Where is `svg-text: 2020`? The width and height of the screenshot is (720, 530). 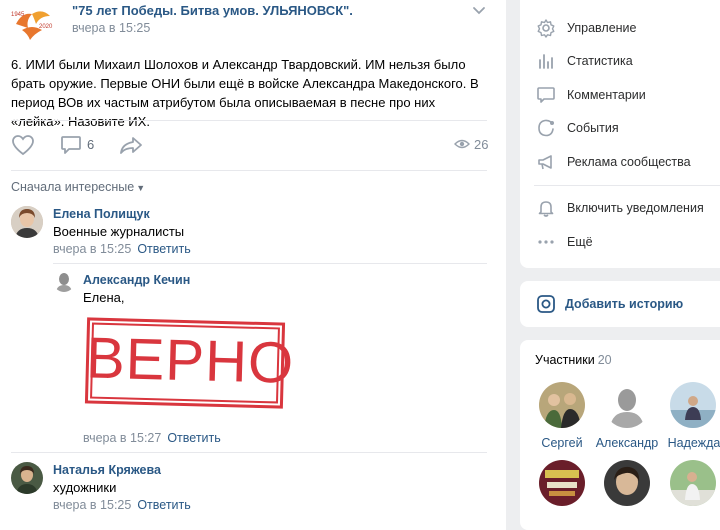 svg-text: 2020 is located at coordinates (46, 27).